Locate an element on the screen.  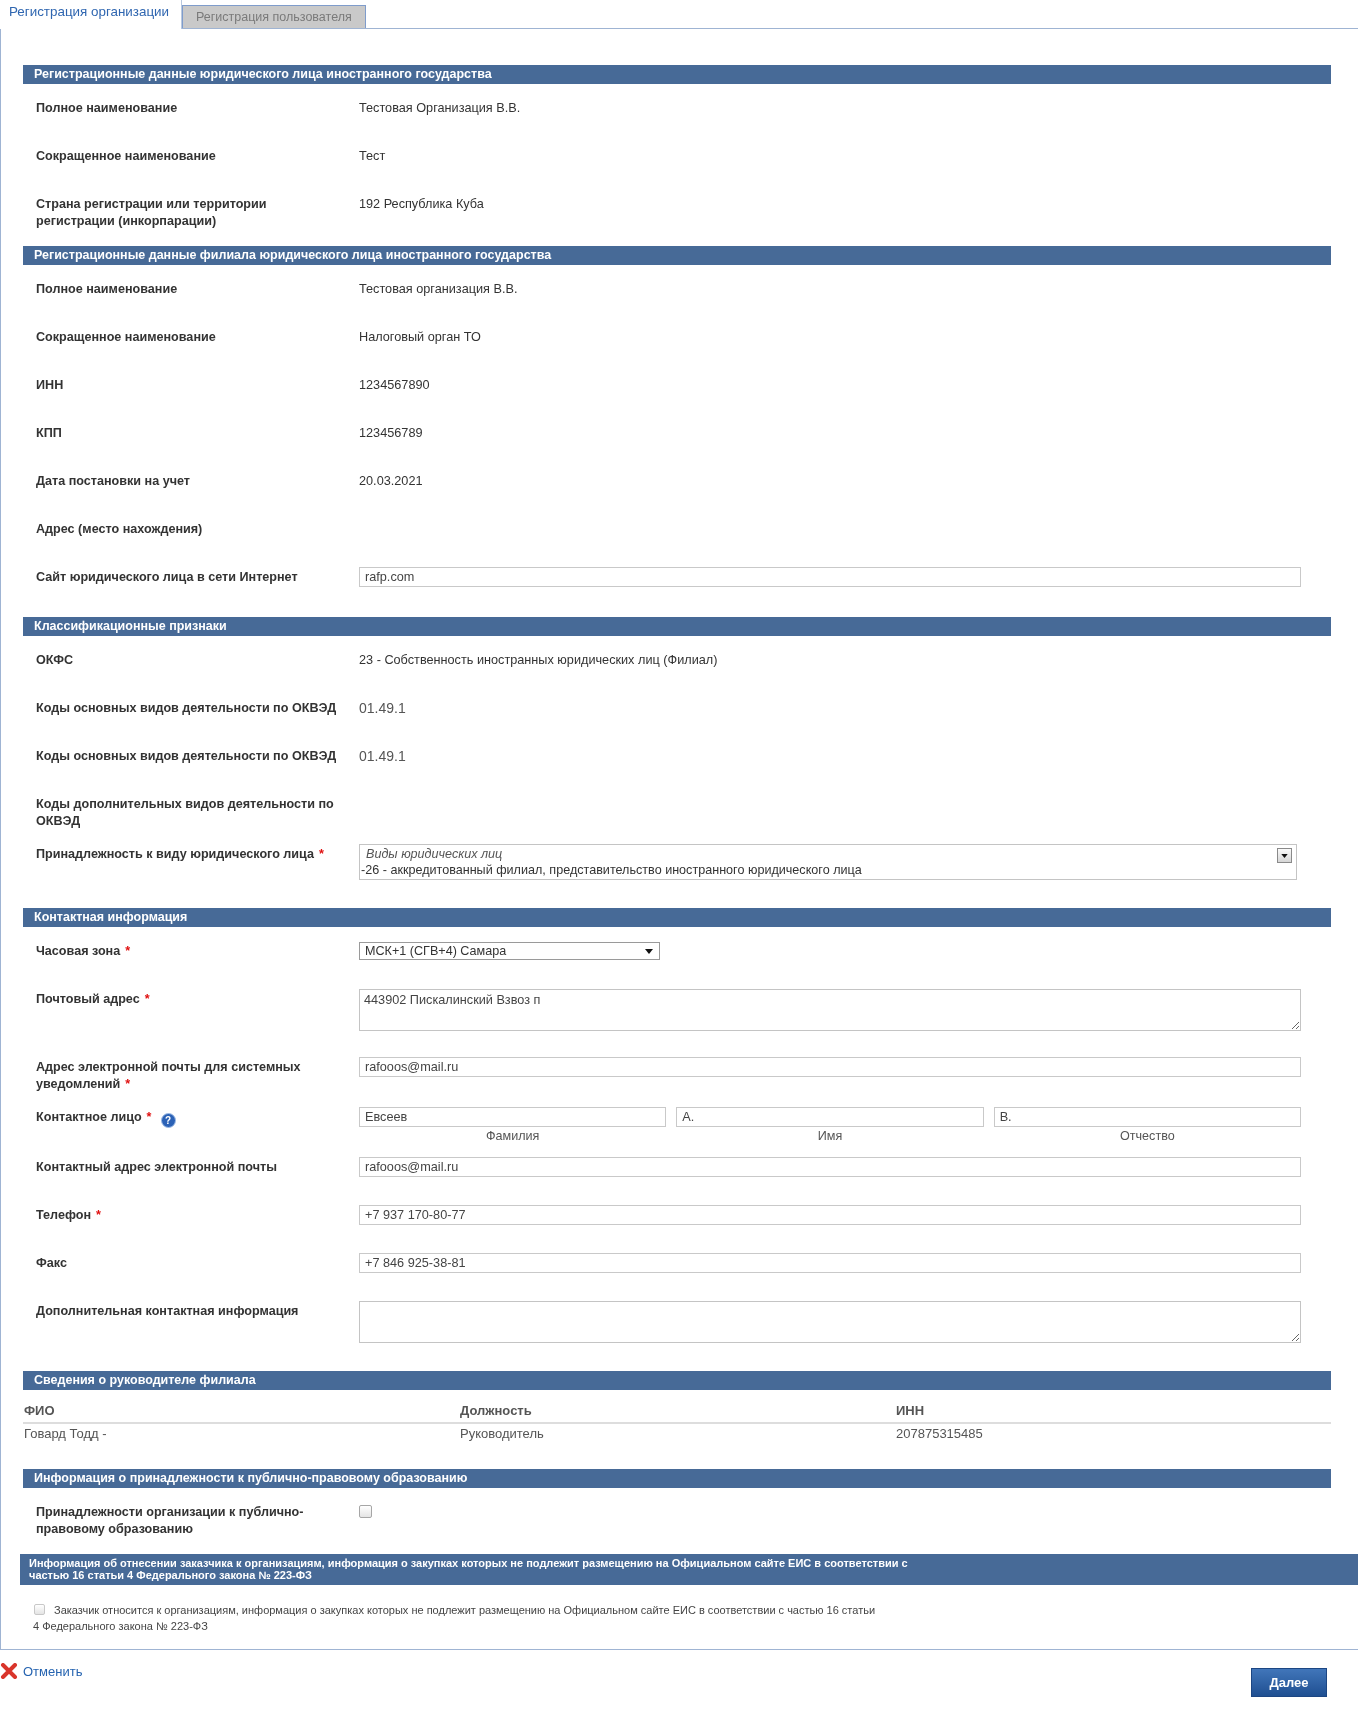
field-caption: Имя is located at coordinates (830, 1136).